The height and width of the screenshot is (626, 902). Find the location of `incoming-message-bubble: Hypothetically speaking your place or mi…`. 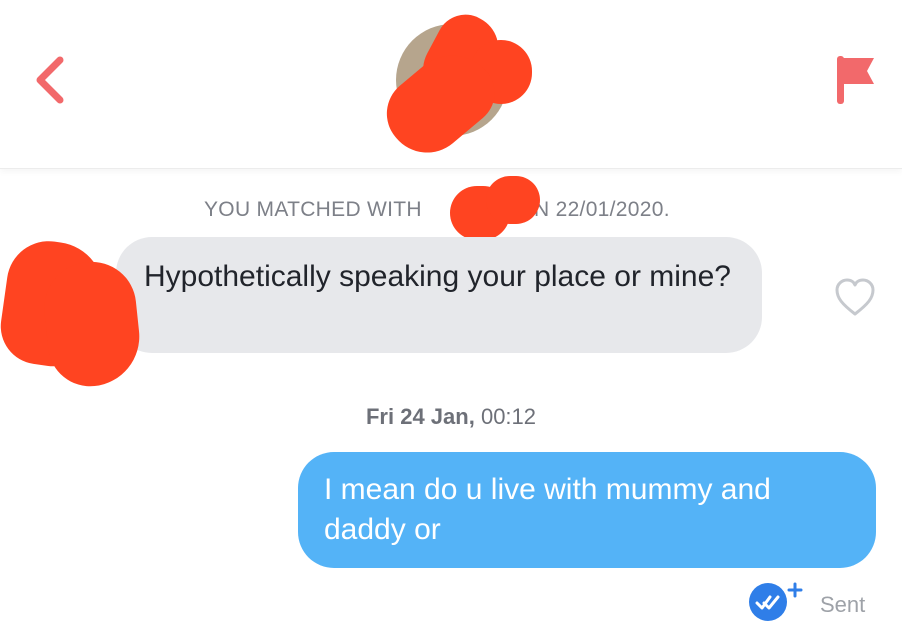

incoming-message-bubble: Hypothetically speaking your place or mi… is located at coordinates (439, 295).